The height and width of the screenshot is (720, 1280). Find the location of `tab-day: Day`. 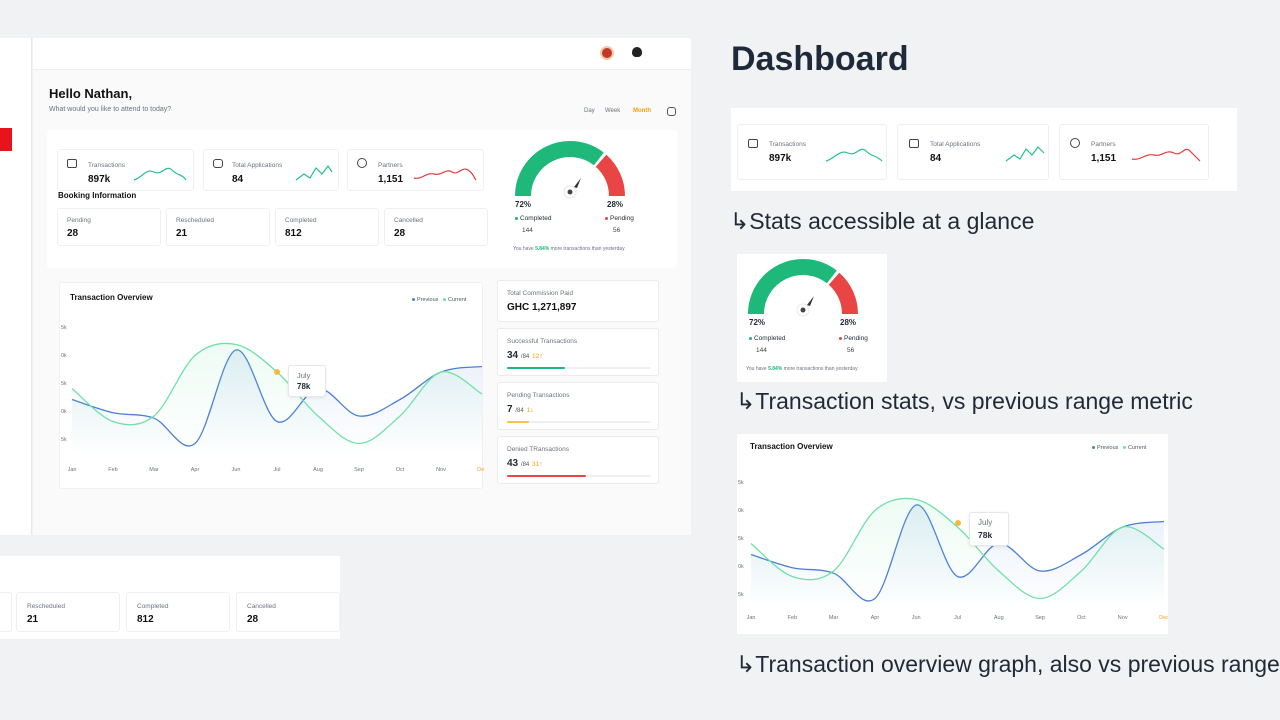

tab-day: Day is located at coordinates (589, 111).